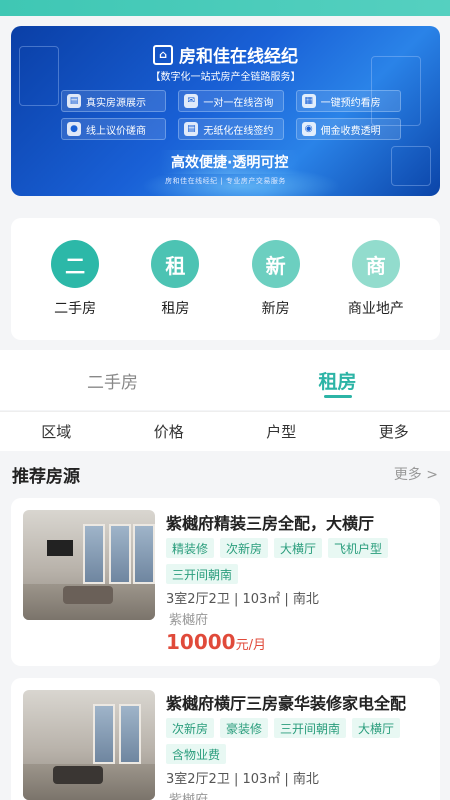 This screenshot has width=450, height=800. What do you see at coordinates (169, 431) in the screenshot?
I see `filter-price: 价格` at bounding box center [169, 431].